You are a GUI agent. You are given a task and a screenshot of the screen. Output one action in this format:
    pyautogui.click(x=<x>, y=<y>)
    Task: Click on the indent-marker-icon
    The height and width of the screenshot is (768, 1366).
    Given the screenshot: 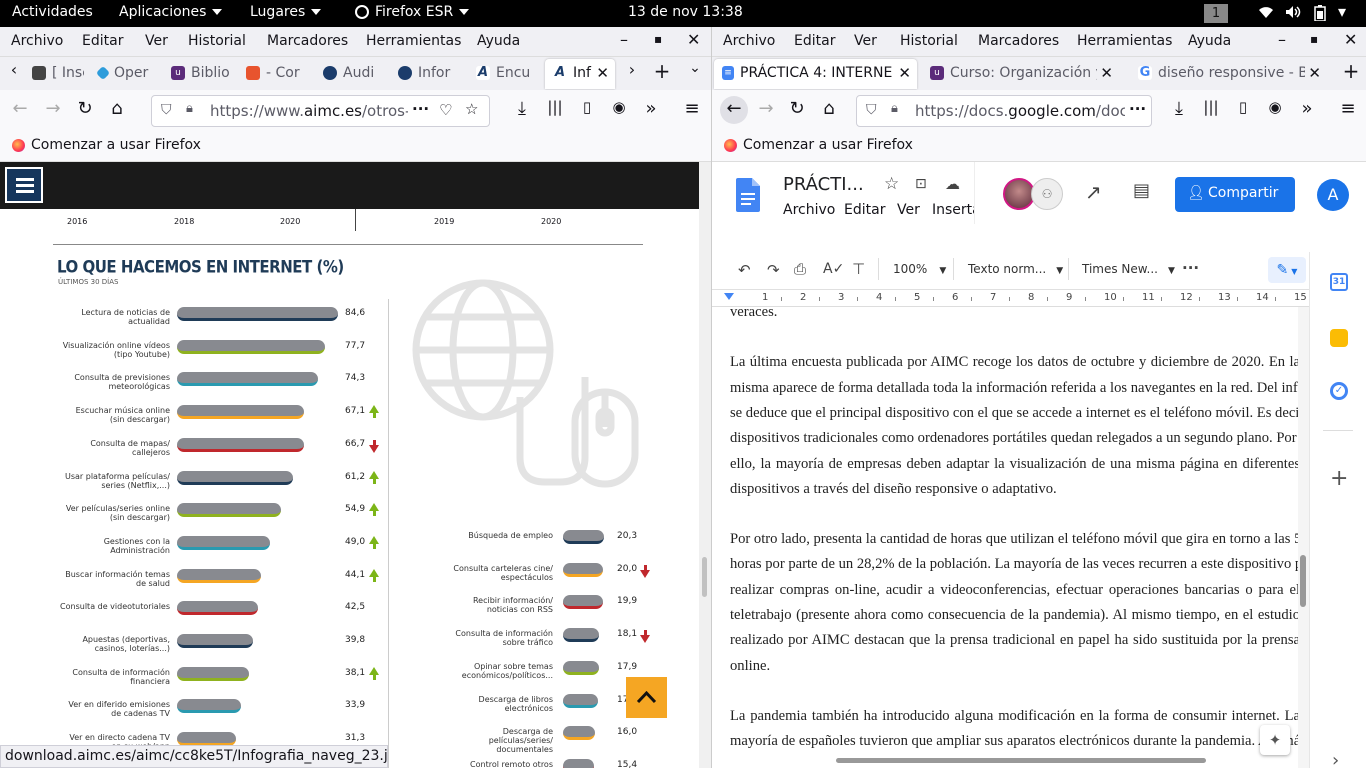 What is the action you would take?
    pyautogui.click(x=729, y=296)
    